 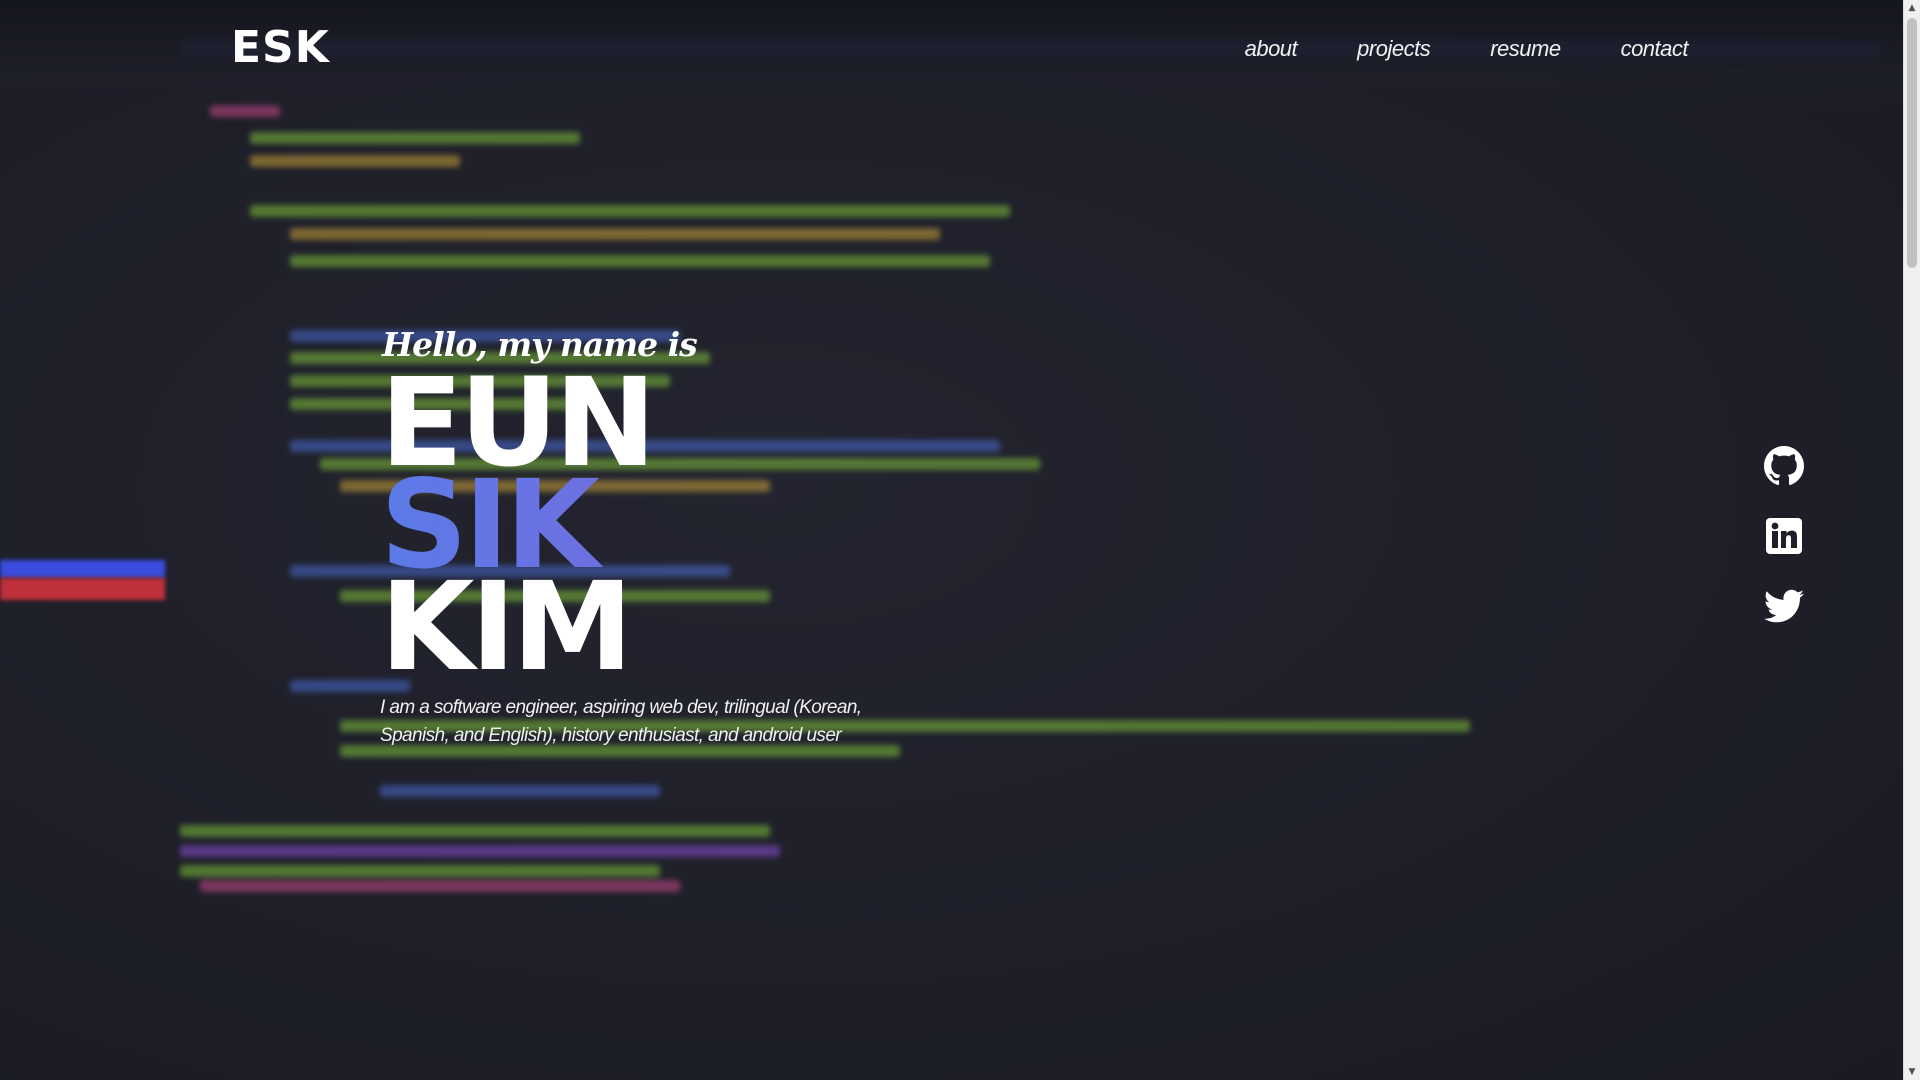 What do you see at coordinates (1912, 1072) in the screenshot?
I see `scroll-down-arrow-icon: ▼` at bounding box center [1912, 1072].